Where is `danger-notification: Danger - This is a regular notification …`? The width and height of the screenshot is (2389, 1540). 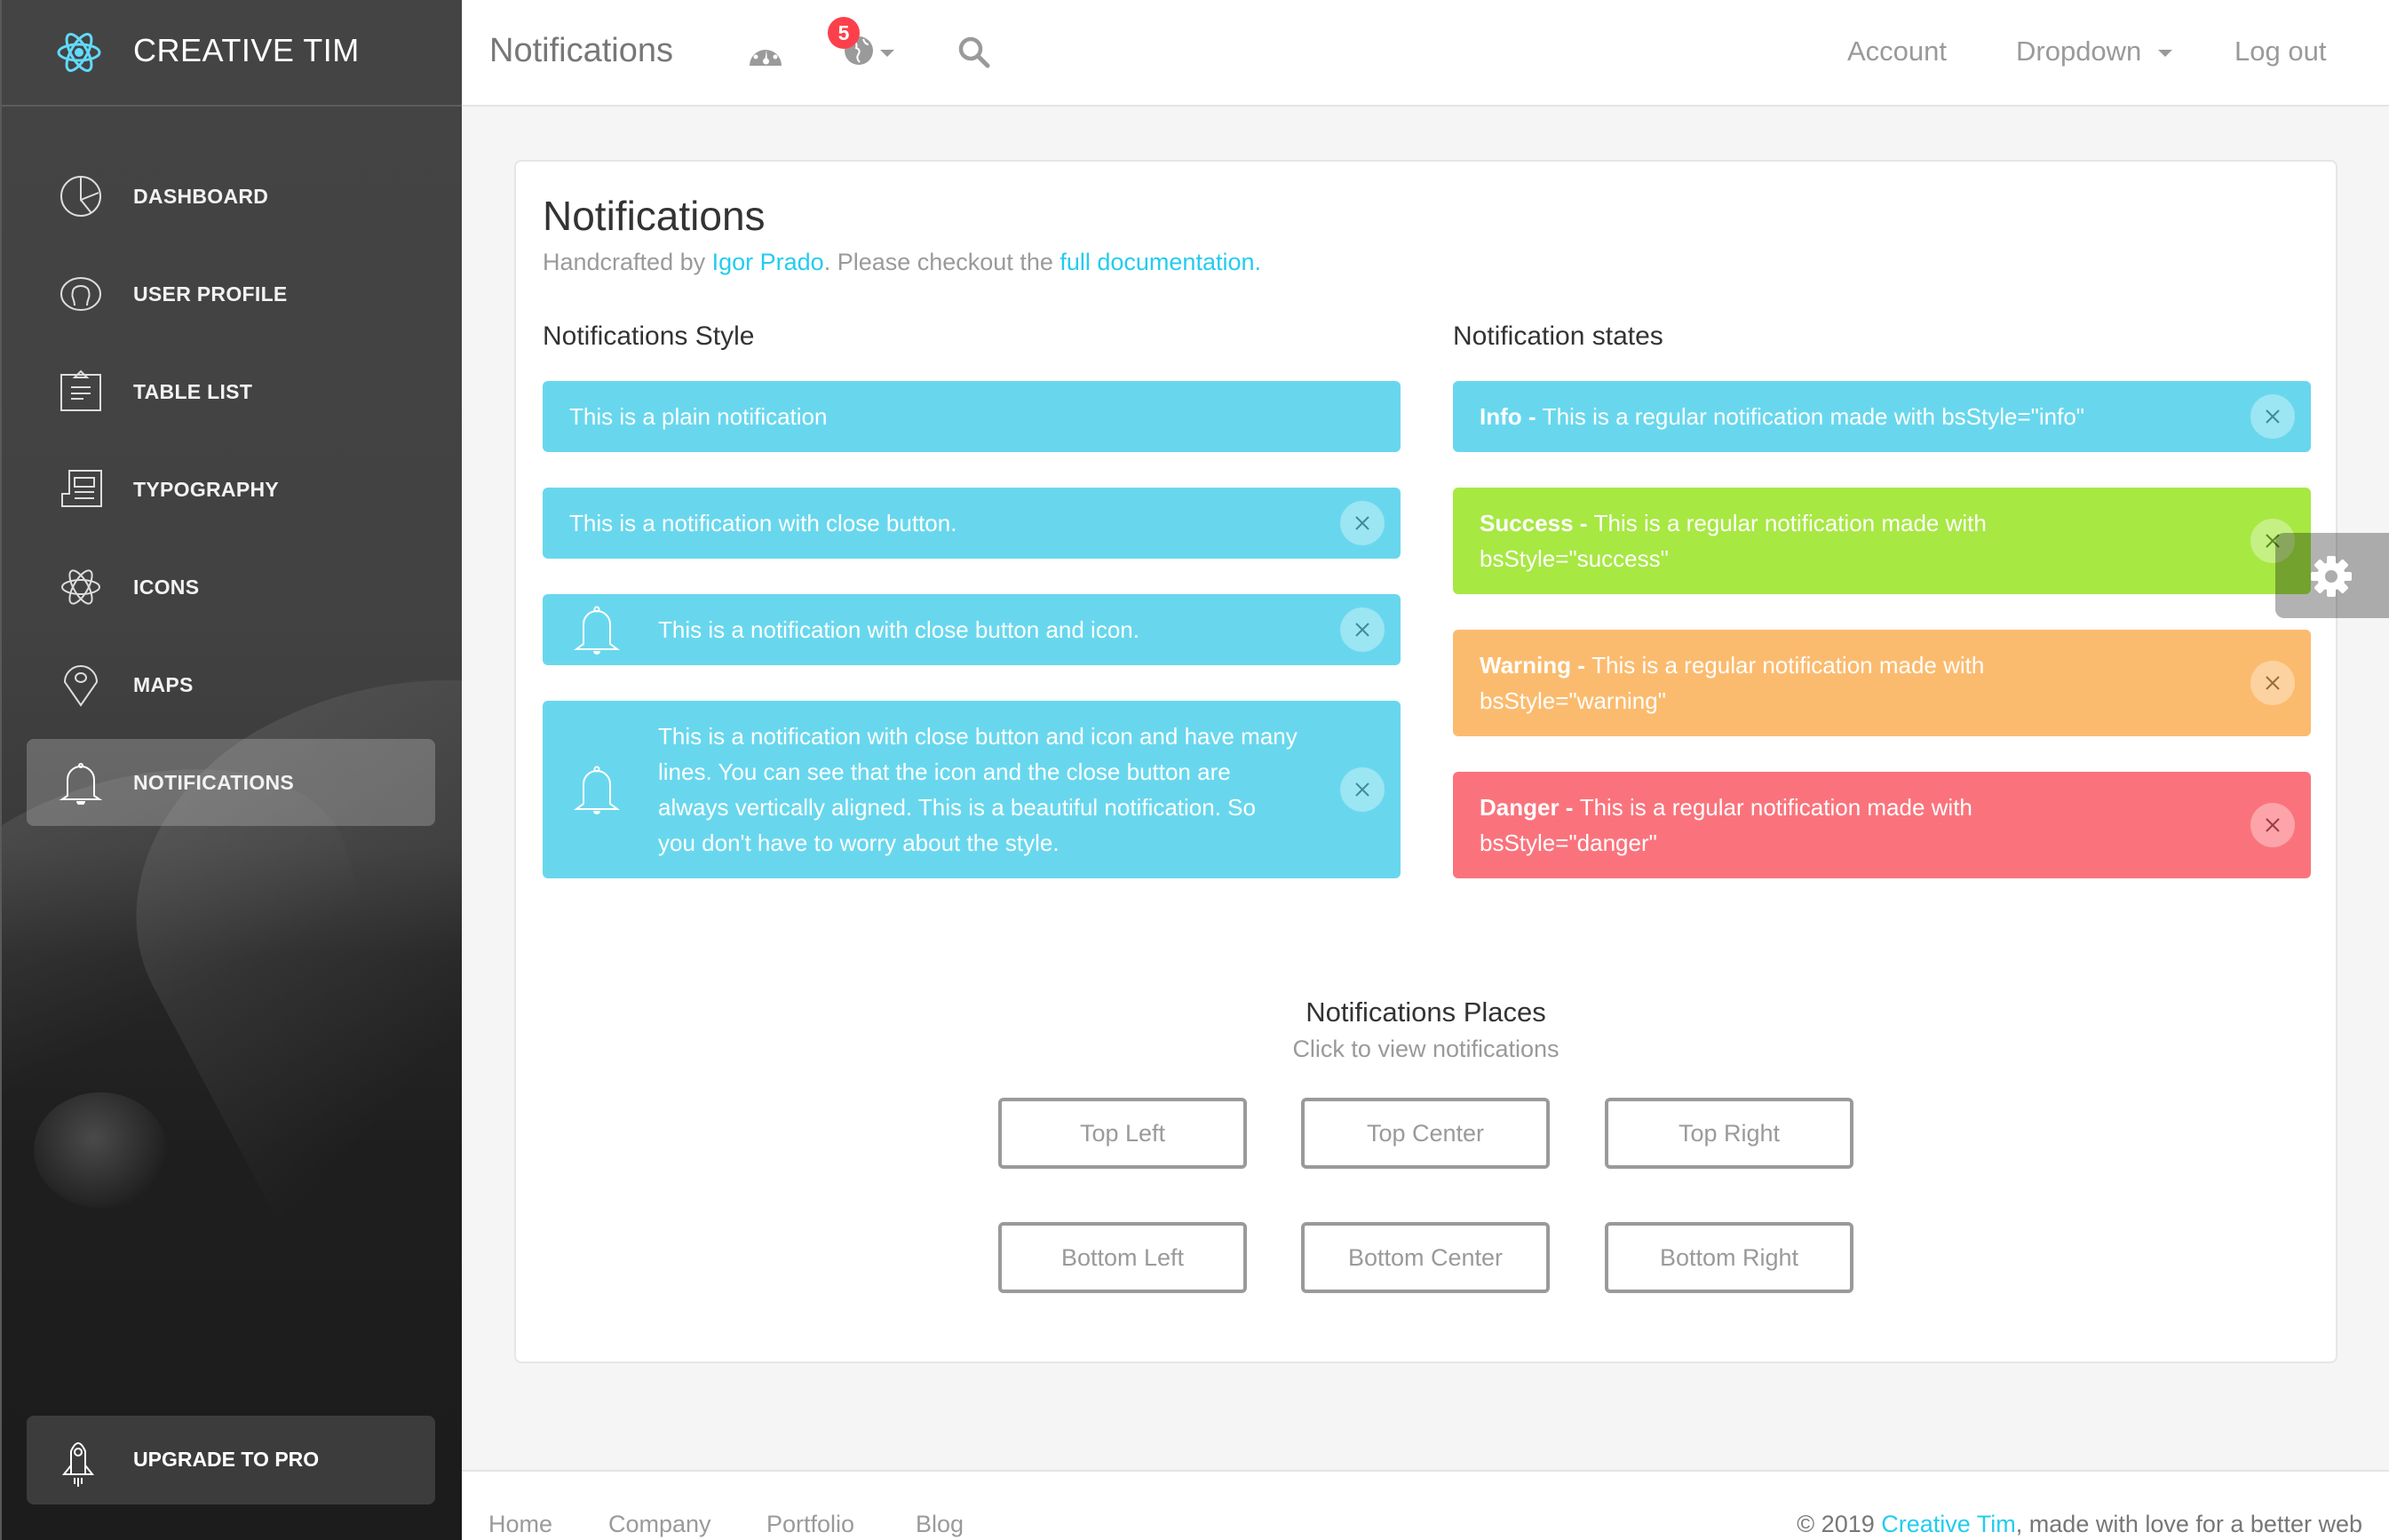
danger-notification: Danger - This is a regular notification … is located at coordinates (1882, 825).